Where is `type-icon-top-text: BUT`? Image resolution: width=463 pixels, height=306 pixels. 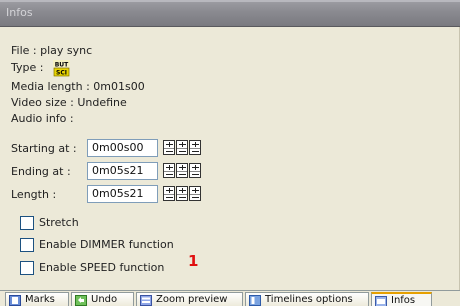 type-icon-top-text: BUT is located at coordinates (62, 65).